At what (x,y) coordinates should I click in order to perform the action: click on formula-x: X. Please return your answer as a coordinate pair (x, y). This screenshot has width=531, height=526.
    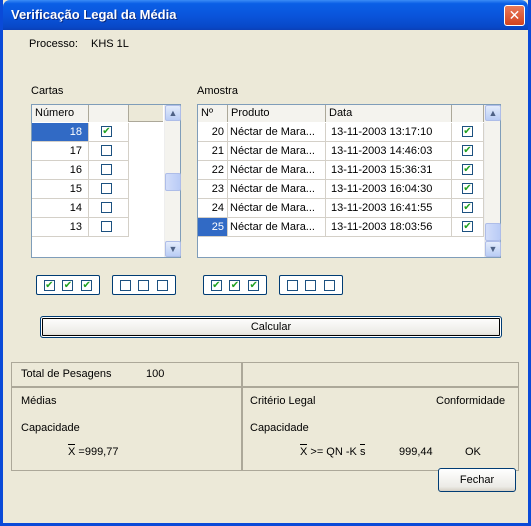
    Looking at the image, I should click on (304, 451).